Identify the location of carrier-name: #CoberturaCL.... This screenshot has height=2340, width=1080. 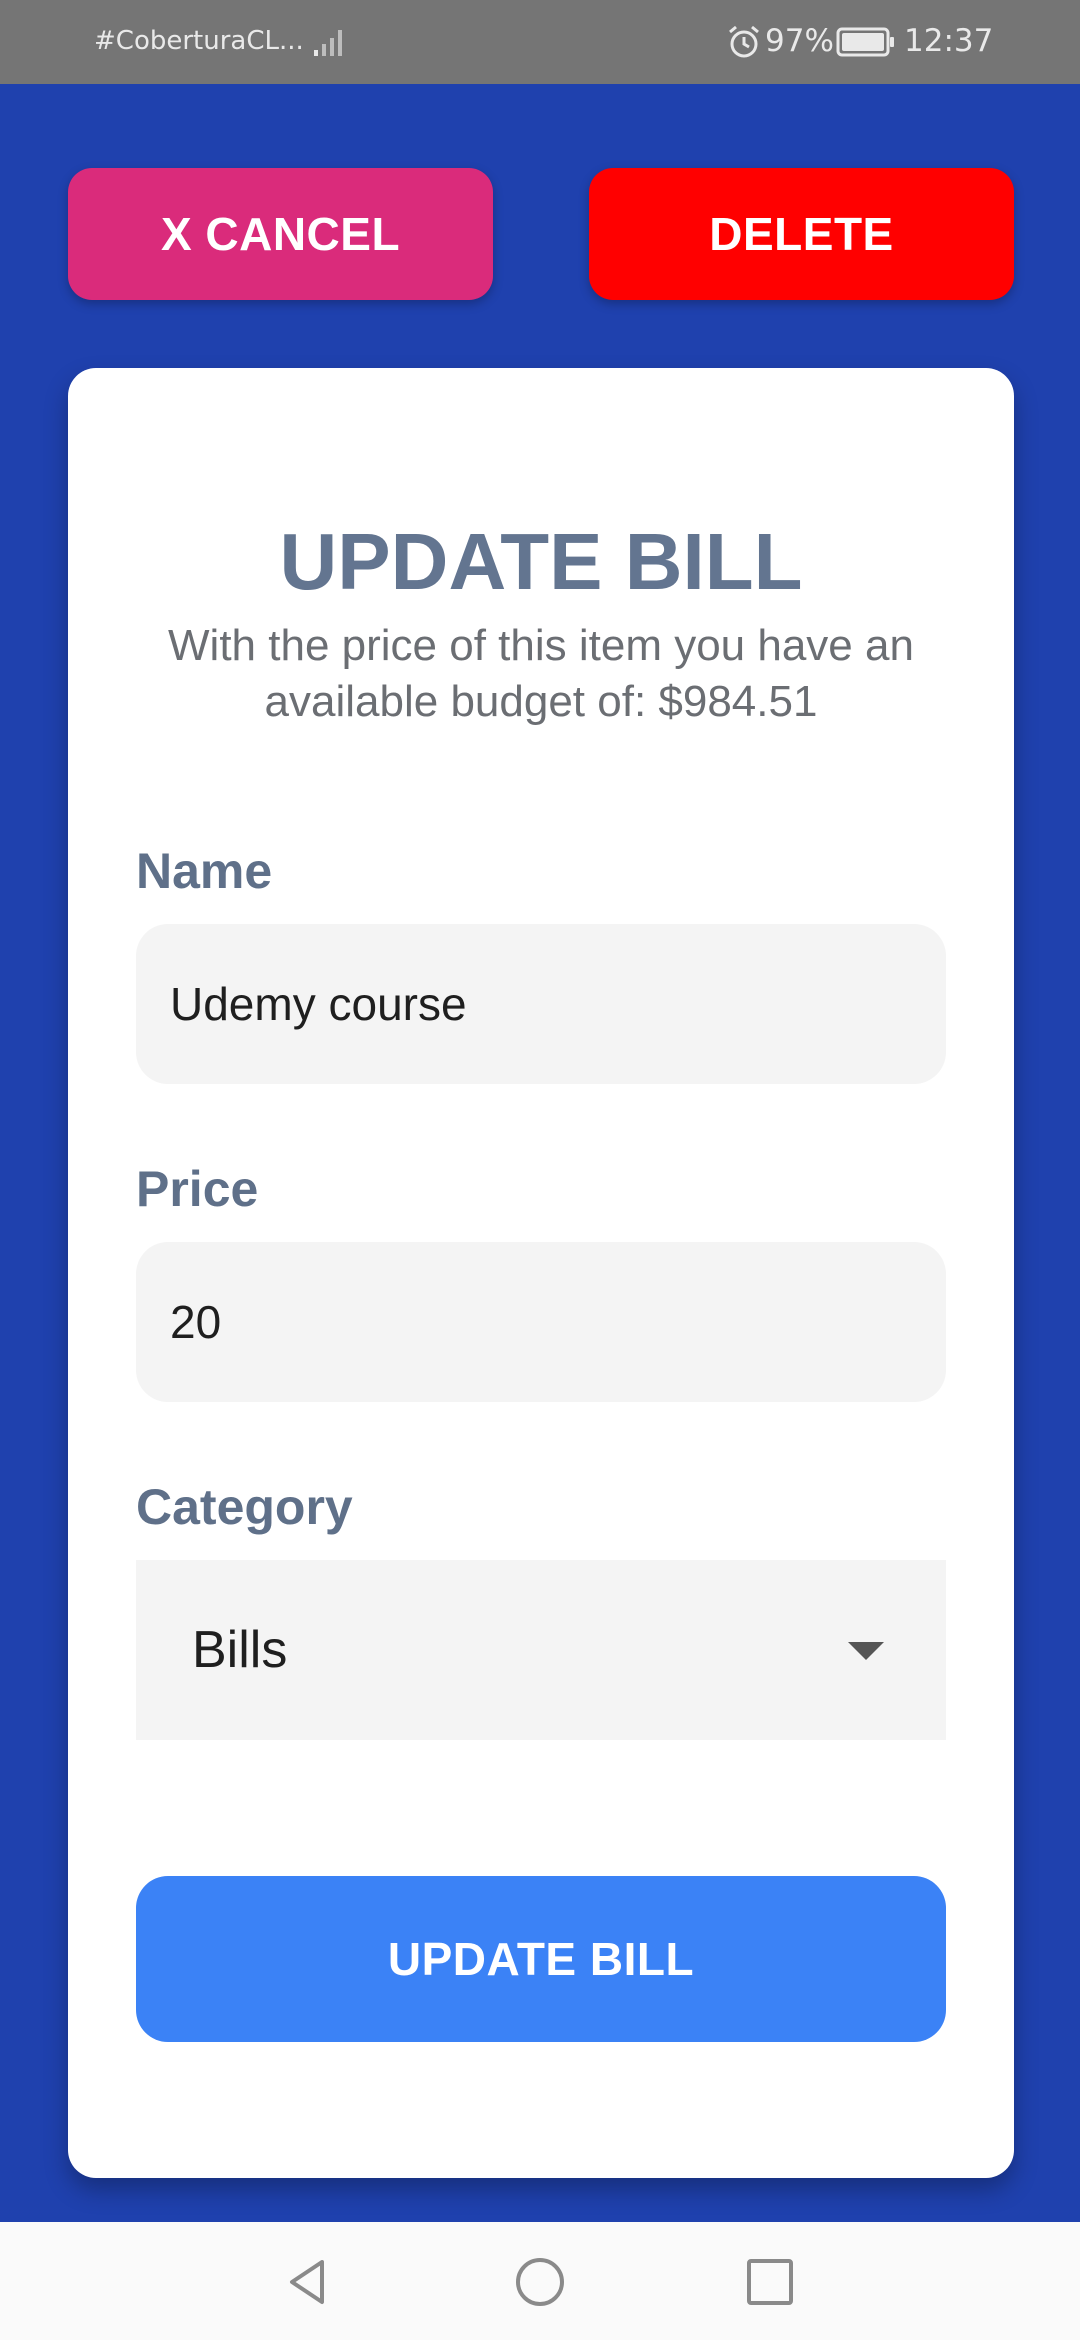
(199, 41).